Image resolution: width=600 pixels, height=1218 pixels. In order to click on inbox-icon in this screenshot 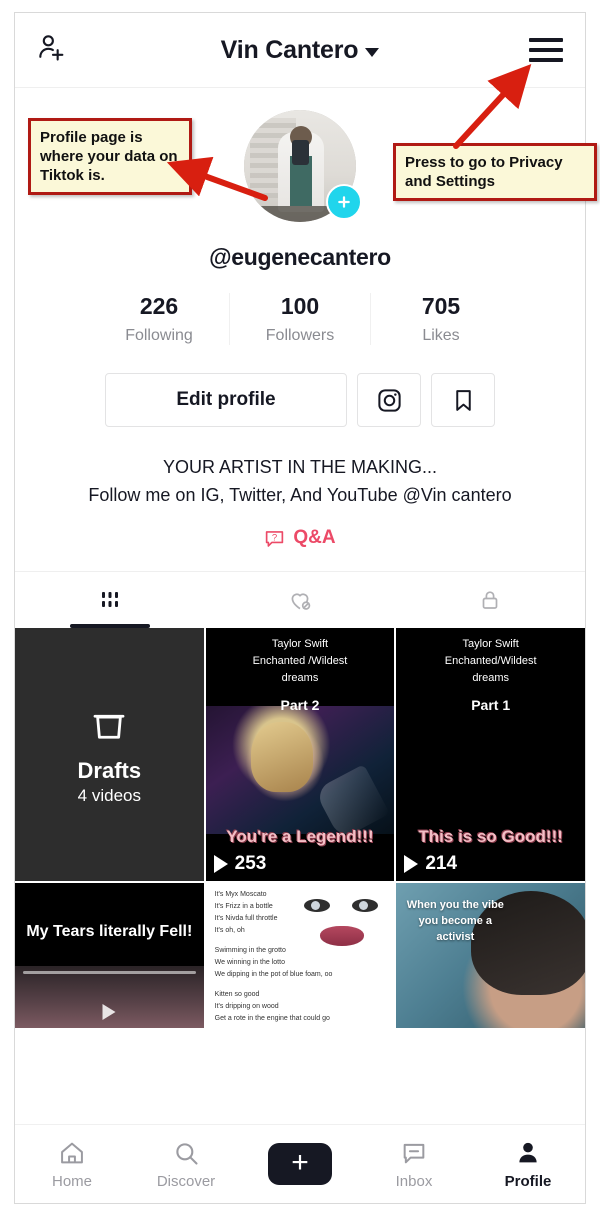, I will do `click(414, 1153)`.